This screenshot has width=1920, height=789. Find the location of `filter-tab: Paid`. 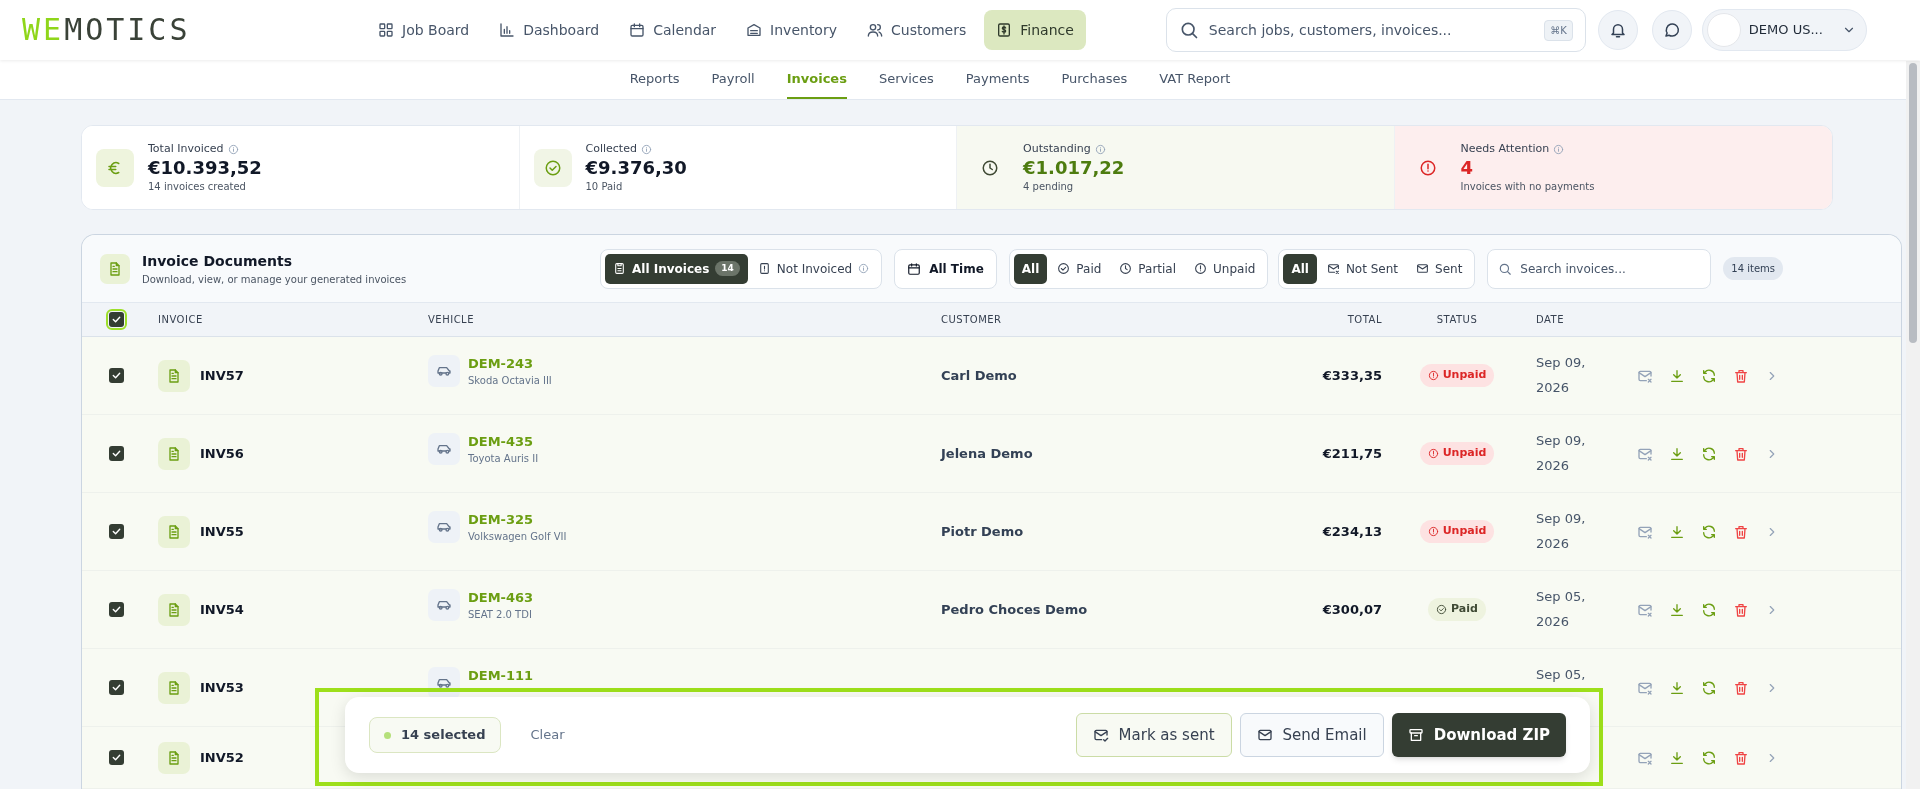

filter-tab: Paid is located at coordinates (1079, 268).